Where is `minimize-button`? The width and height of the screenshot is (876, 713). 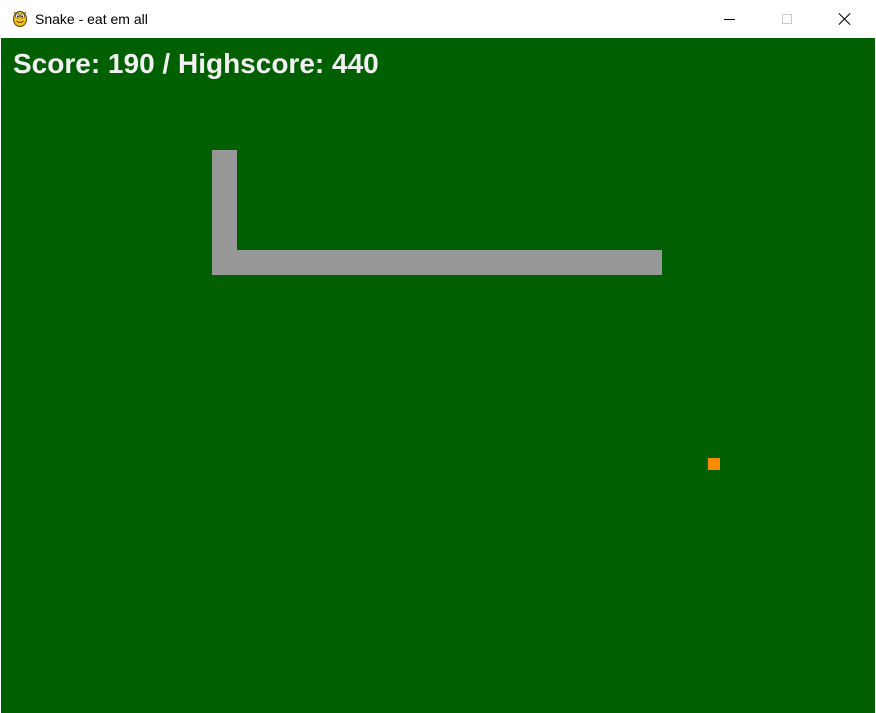
minimize-button is located at coordinates (729, 19).